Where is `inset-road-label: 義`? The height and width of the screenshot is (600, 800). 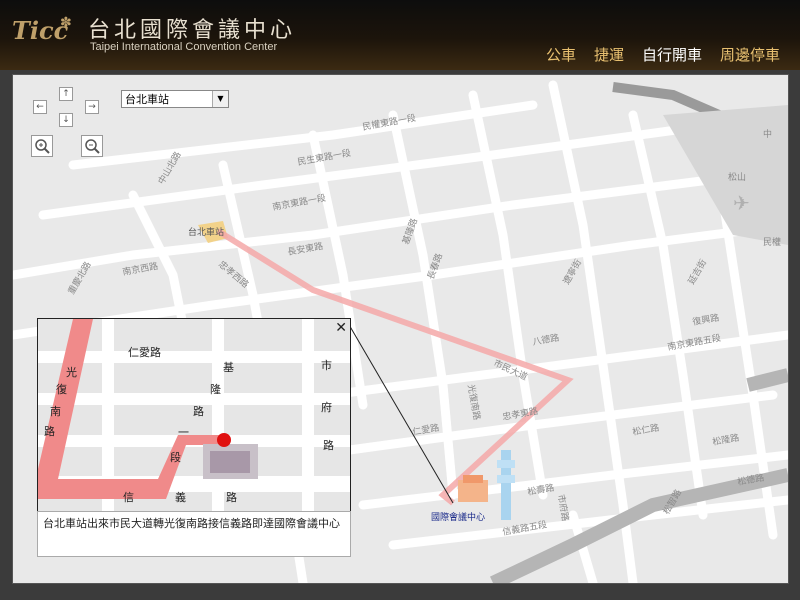
inset-road-label: 義 is located at coordinates (180, 497).